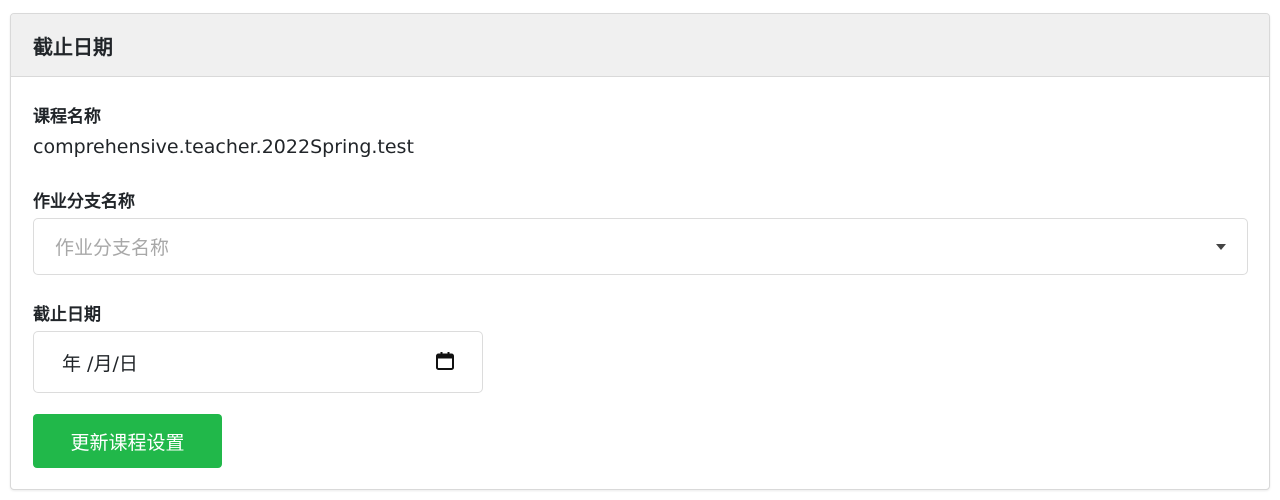 The image size is (1280, 500). I want to click on branch-name-placeholder: 作业分支名称, so click(112, 248).